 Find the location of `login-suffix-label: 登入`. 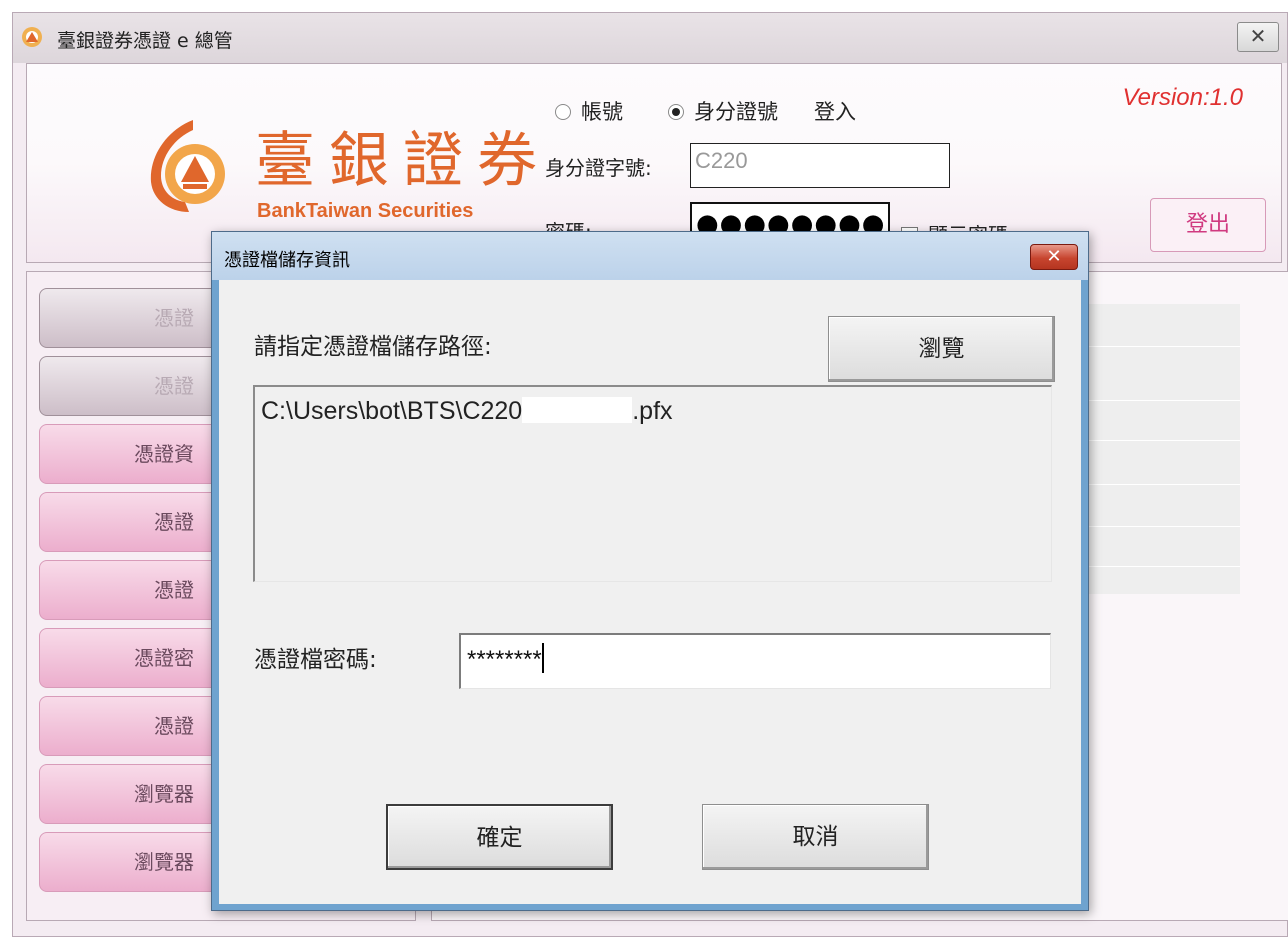

login-suffix-label: 登入 is located at coordinates (835, 112).